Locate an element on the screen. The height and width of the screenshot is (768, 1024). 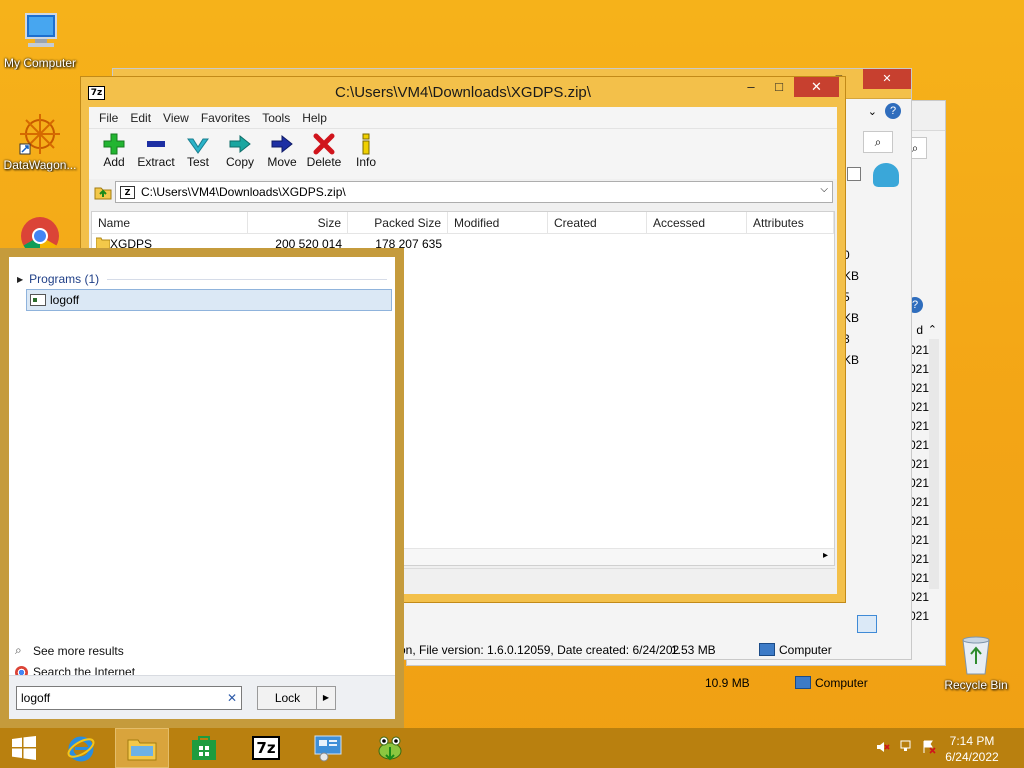
search-result-logoff: logoff is located at coordinates (209, 300).